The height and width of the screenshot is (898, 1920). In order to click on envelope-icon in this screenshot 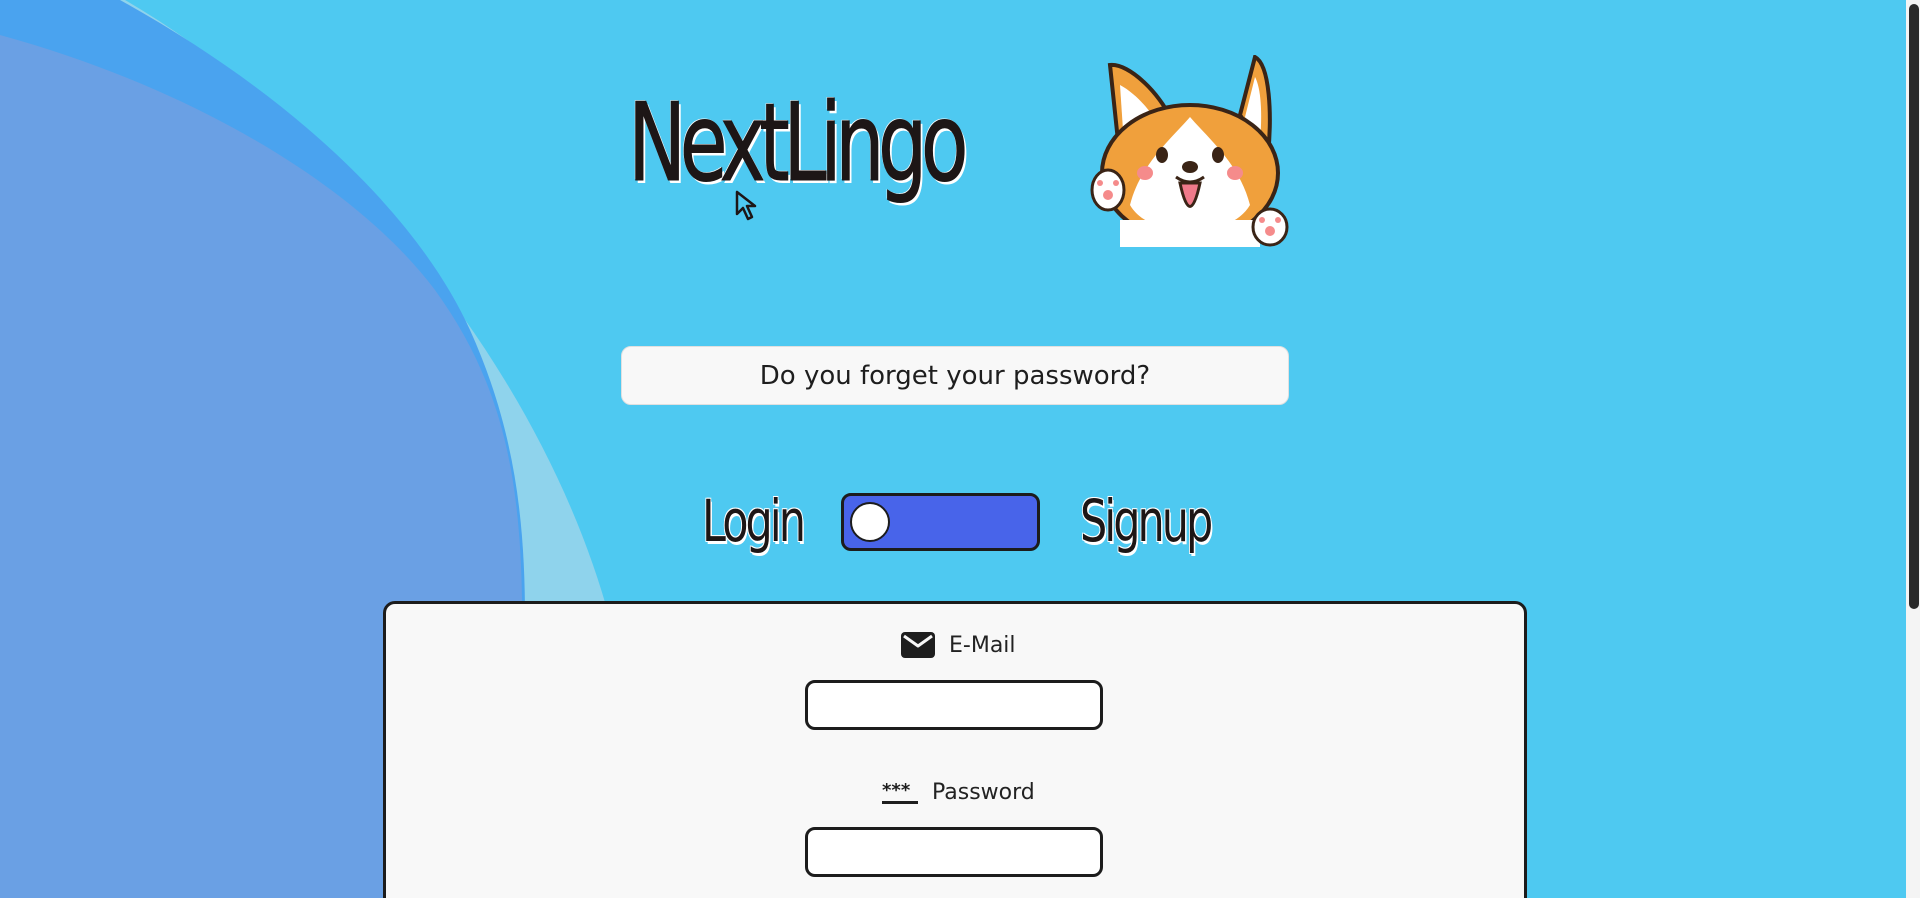, I will do `click(918, 645)`.